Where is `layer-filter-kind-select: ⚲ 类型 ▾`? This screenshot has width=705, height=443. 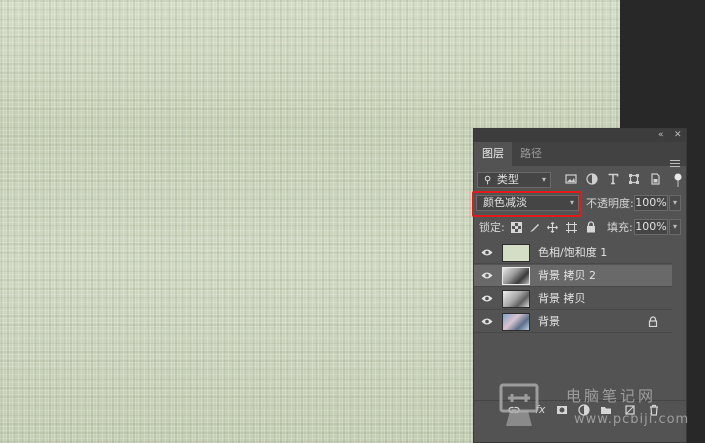 layer-filter-kind-select: ⚲ 类型 ▾ is located at coordinates (514, 180).